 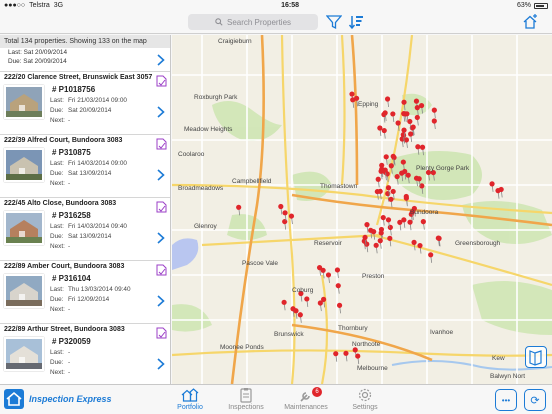 What do you see at coordinates (60, 352) in the screenshot?
I see `last-inspection: Last: -` at bounding box center [60, 352].